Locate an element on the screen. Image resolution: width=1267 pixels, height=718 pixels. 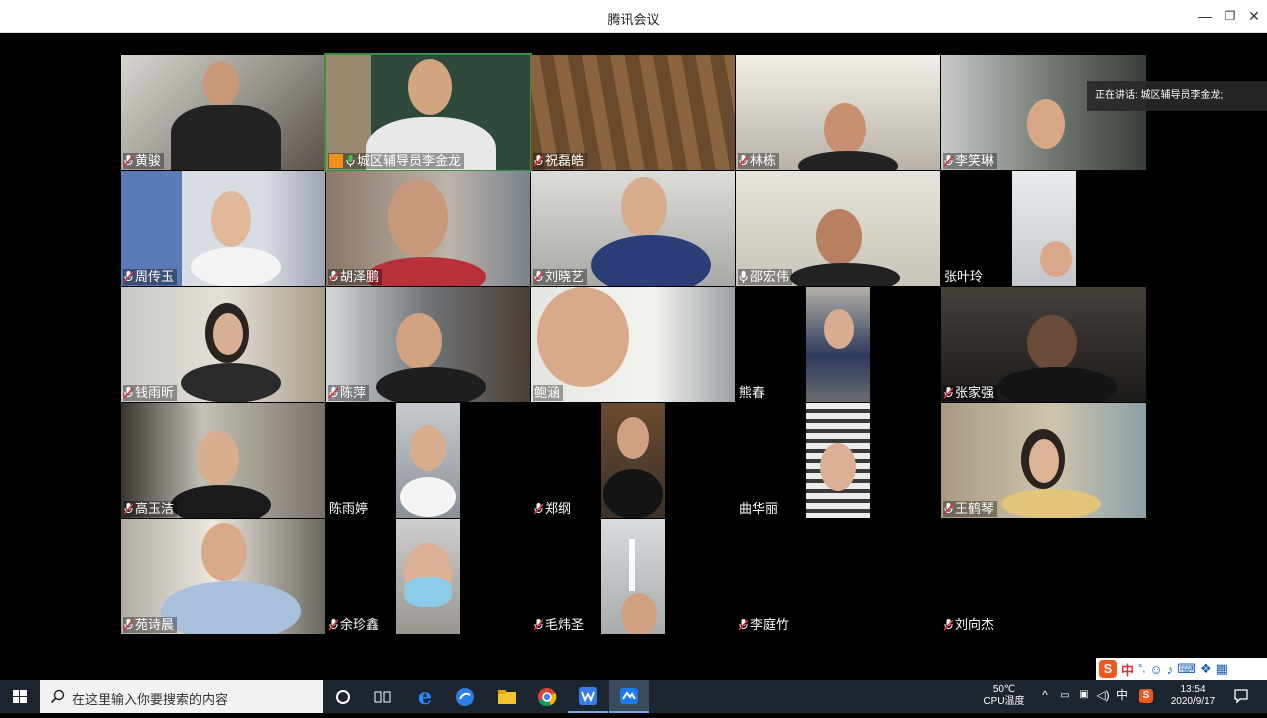
video-tile: 黄骏 is located at coordinates (223, 112).